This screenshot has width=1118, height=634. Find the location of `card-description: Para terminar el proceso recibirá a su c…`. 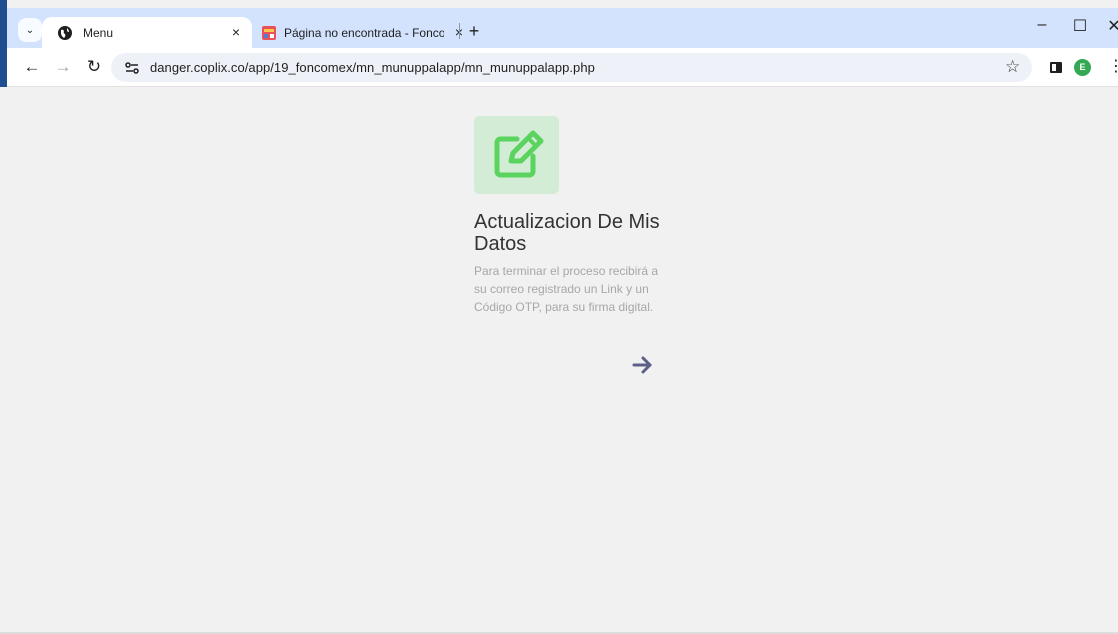

card-description: Para terminar el proceso recibirá a su c… is located at coordinates (566, 289).